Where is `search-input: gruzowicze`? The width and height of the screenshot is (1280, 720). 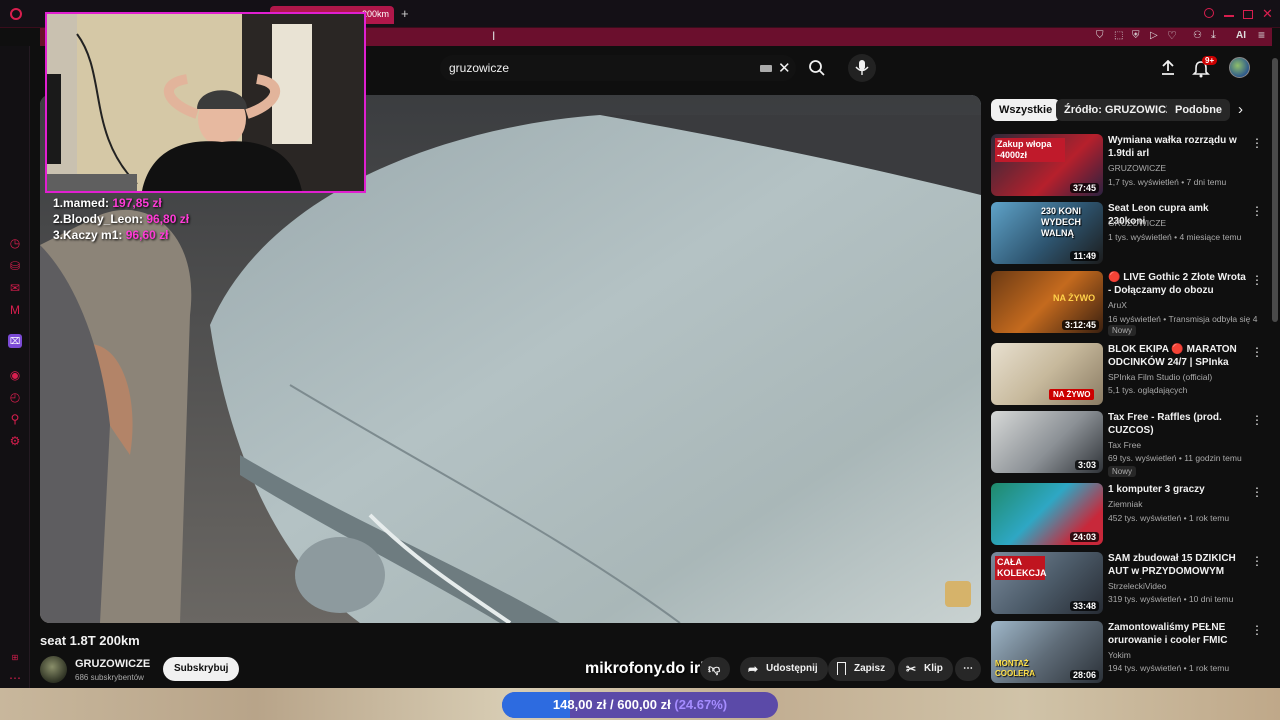 search-input: gruzowicze is located at coordinates (479, 68).